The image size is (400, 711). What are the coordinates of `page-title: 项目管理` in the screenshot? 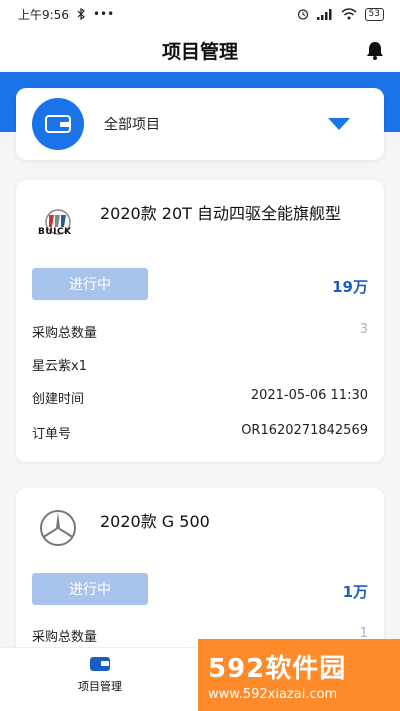 It's located at (199, 51).